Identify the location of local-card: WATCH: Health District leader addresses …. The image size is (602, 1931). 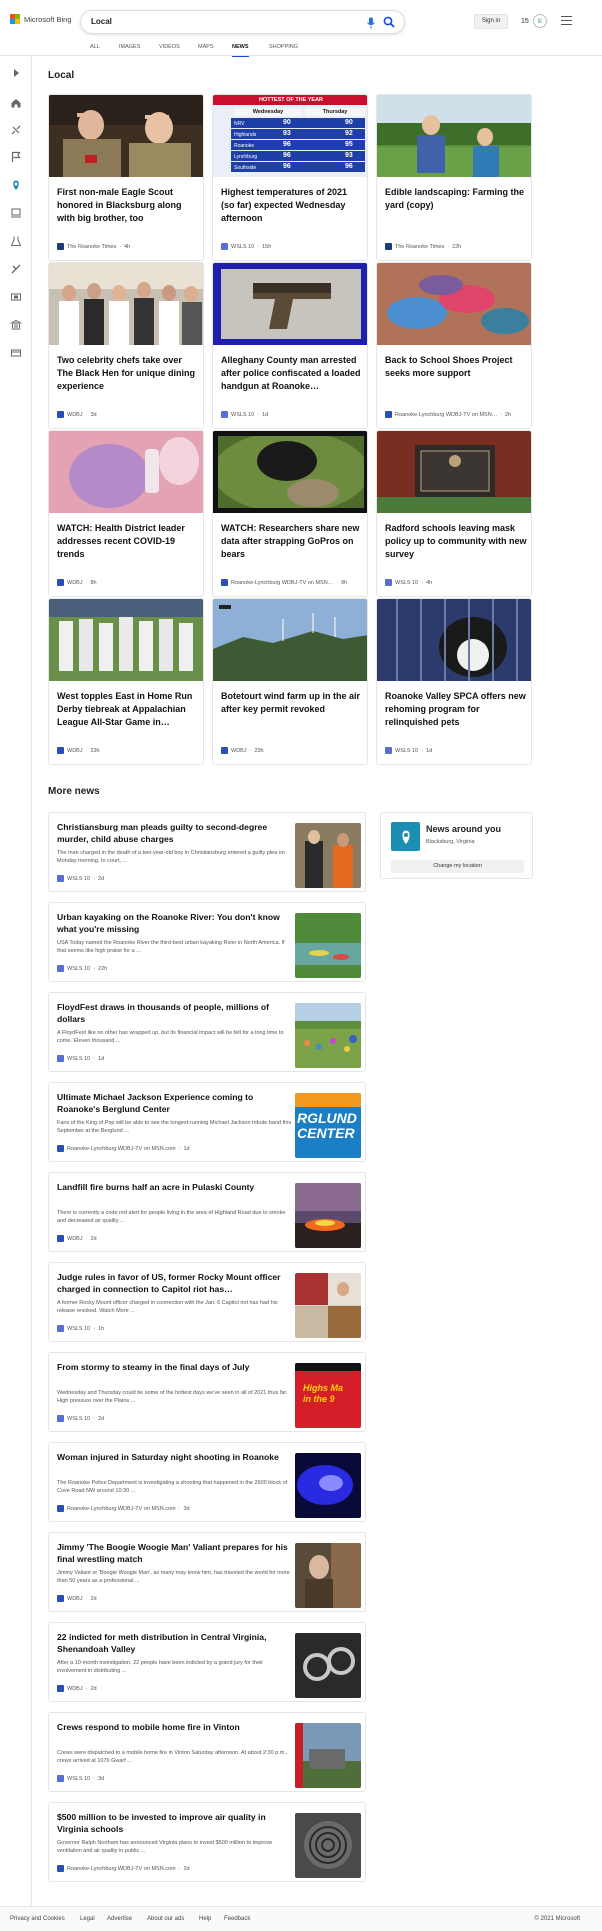
(126, 513).